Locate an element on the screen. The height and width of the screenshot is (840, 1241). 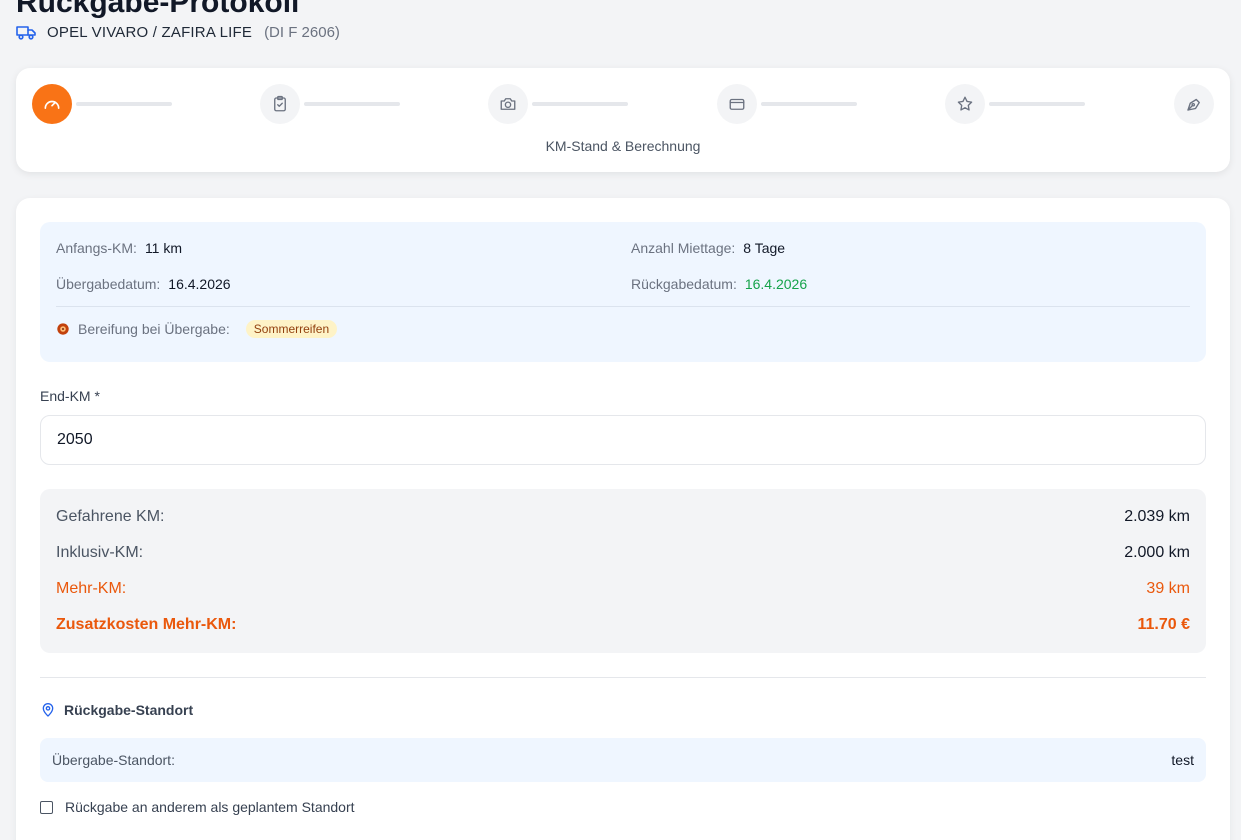
credit-card-icon is located at coordinates (737, 104).